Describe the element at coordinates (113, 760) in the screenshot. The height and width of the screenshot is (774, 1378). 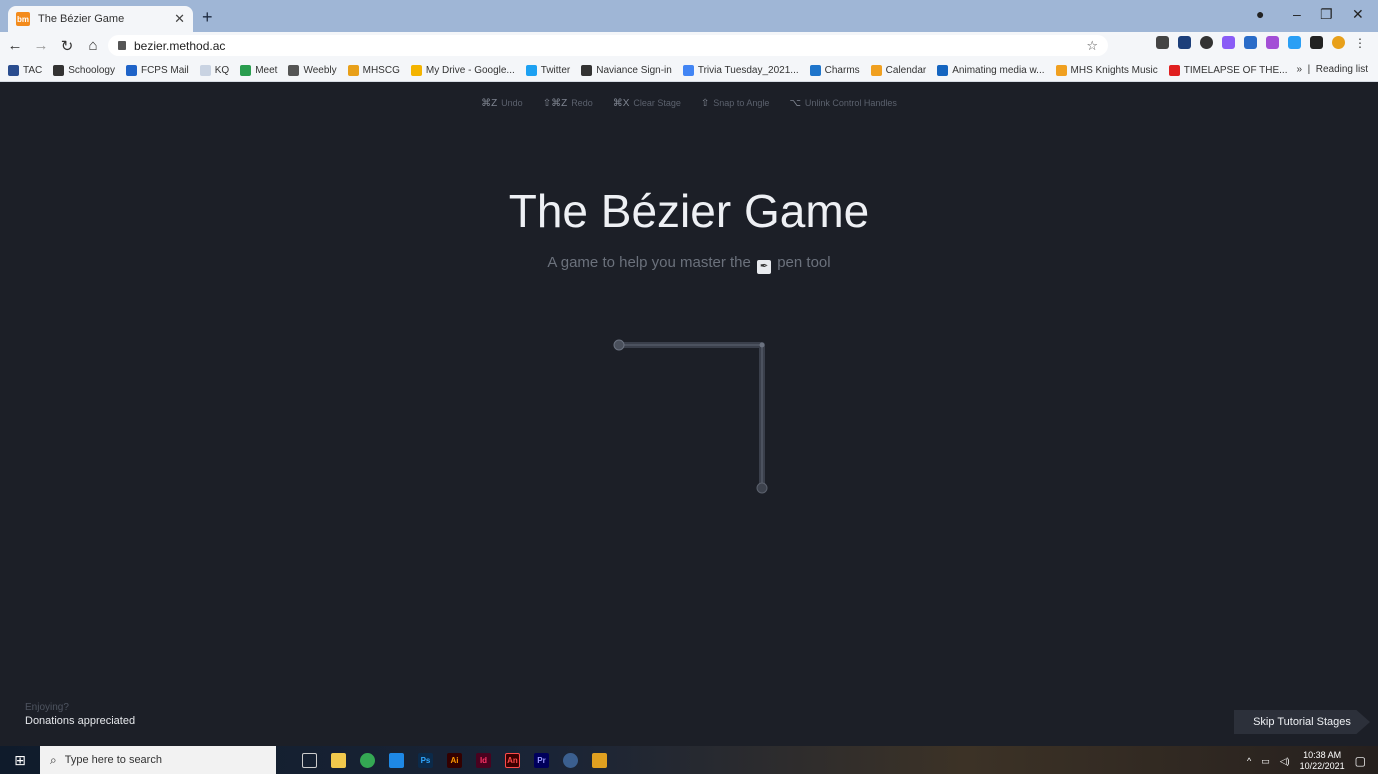
I see `search-placeholder: Type here to search` at that location.